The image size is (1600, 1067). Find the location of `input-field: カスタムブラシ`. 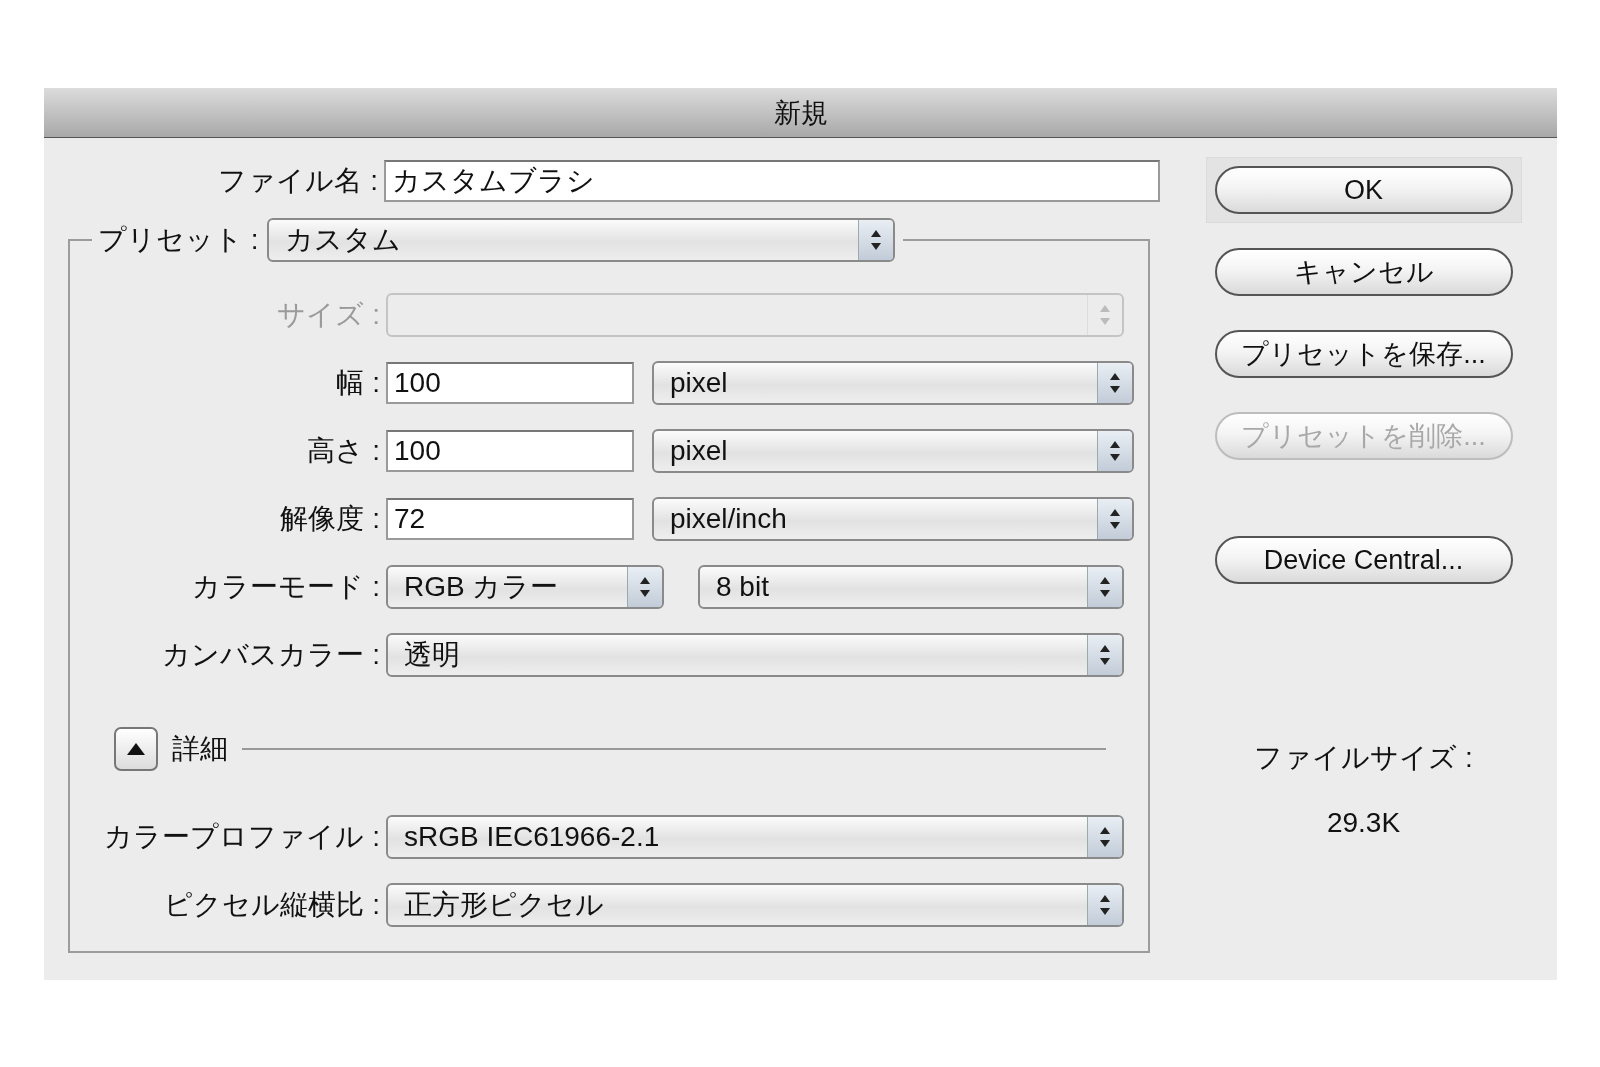

input-field: カスタムブラシ is located at coordinates (772, 181).